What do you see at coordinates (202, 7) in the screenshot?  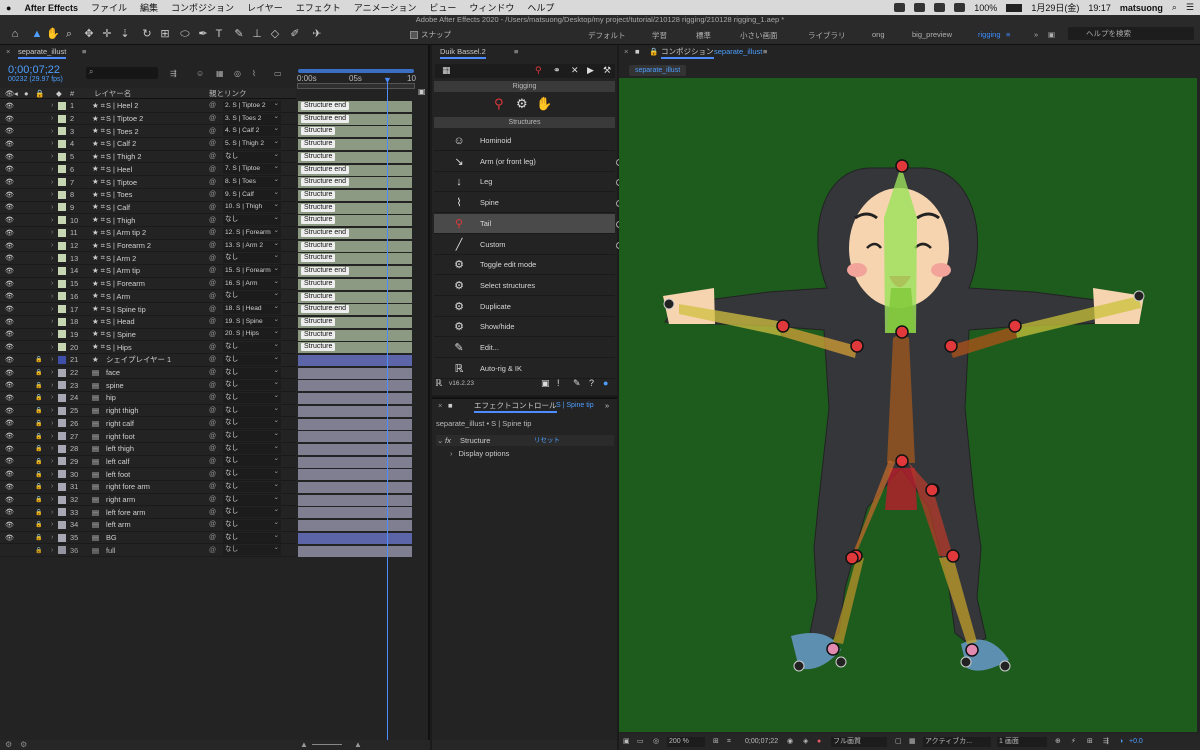 I see `menu-composition: コンポジション` at bounding box center [202, 7].